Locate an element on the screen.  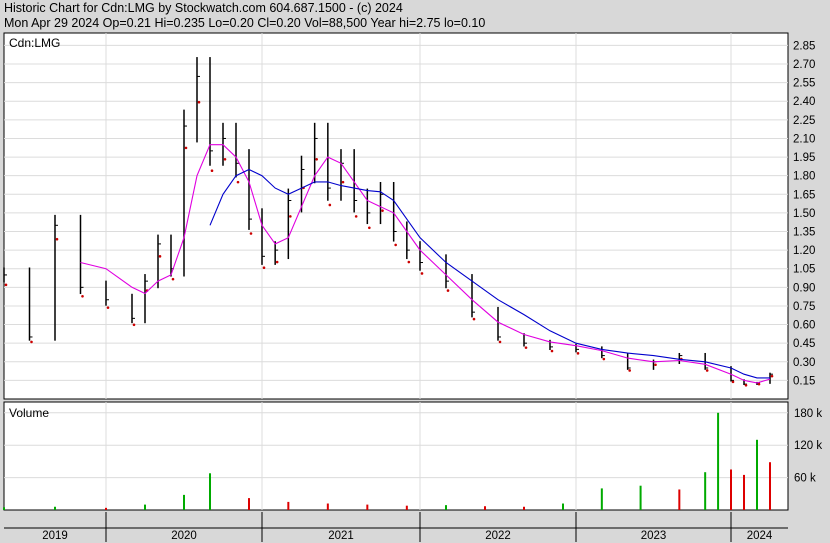
price-tick-label: 0.30 is located at coordinates (804, 363).